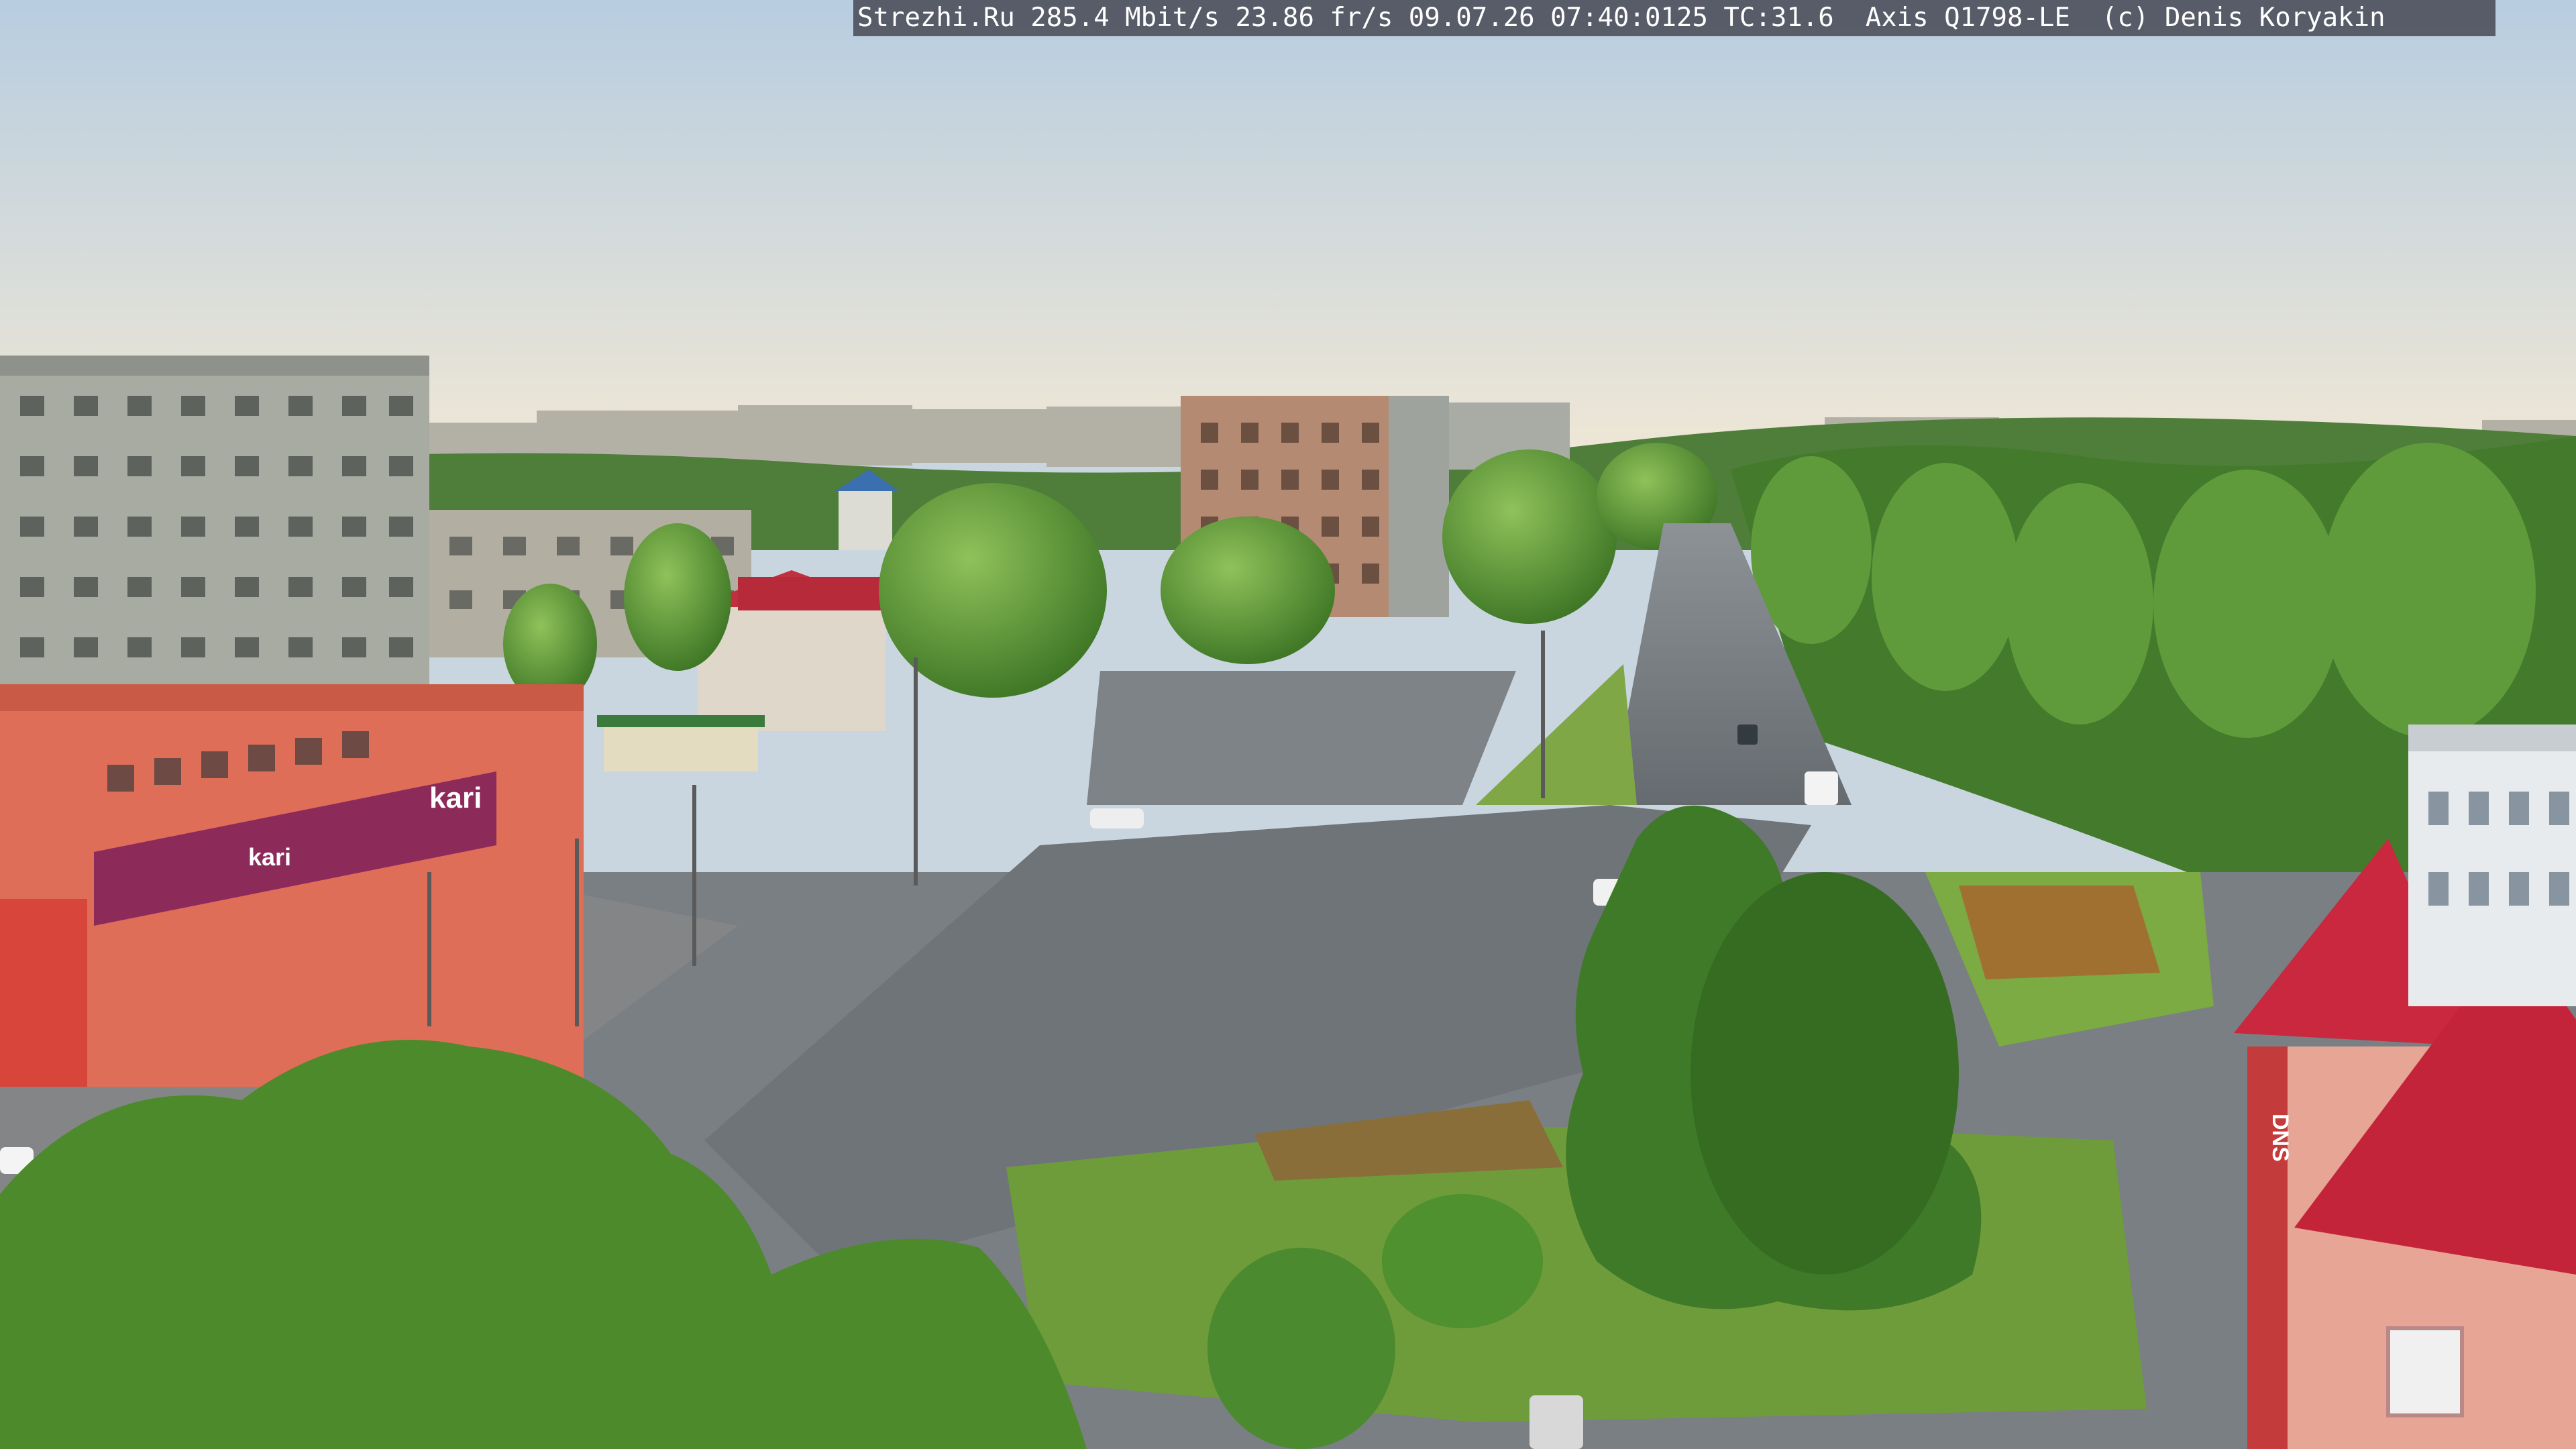  Describe the element at coordinates (2059, 932) in the screenshot. I see `flowerbed-right` at that location.